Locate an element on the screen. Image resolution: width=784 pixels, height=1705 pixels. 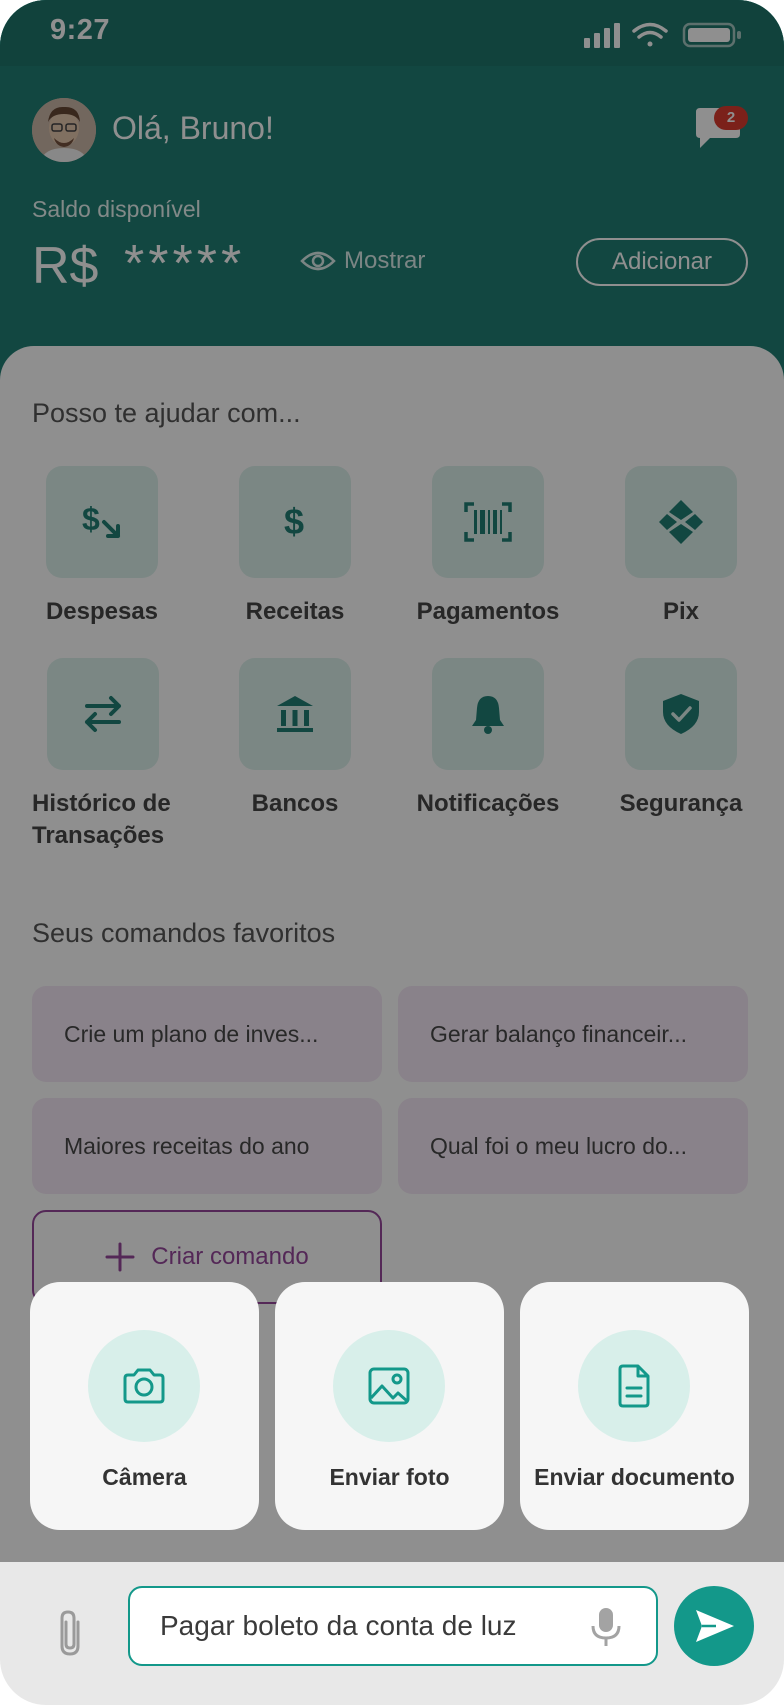
attach-label: Câmera is located at coordinates (144, 1477).